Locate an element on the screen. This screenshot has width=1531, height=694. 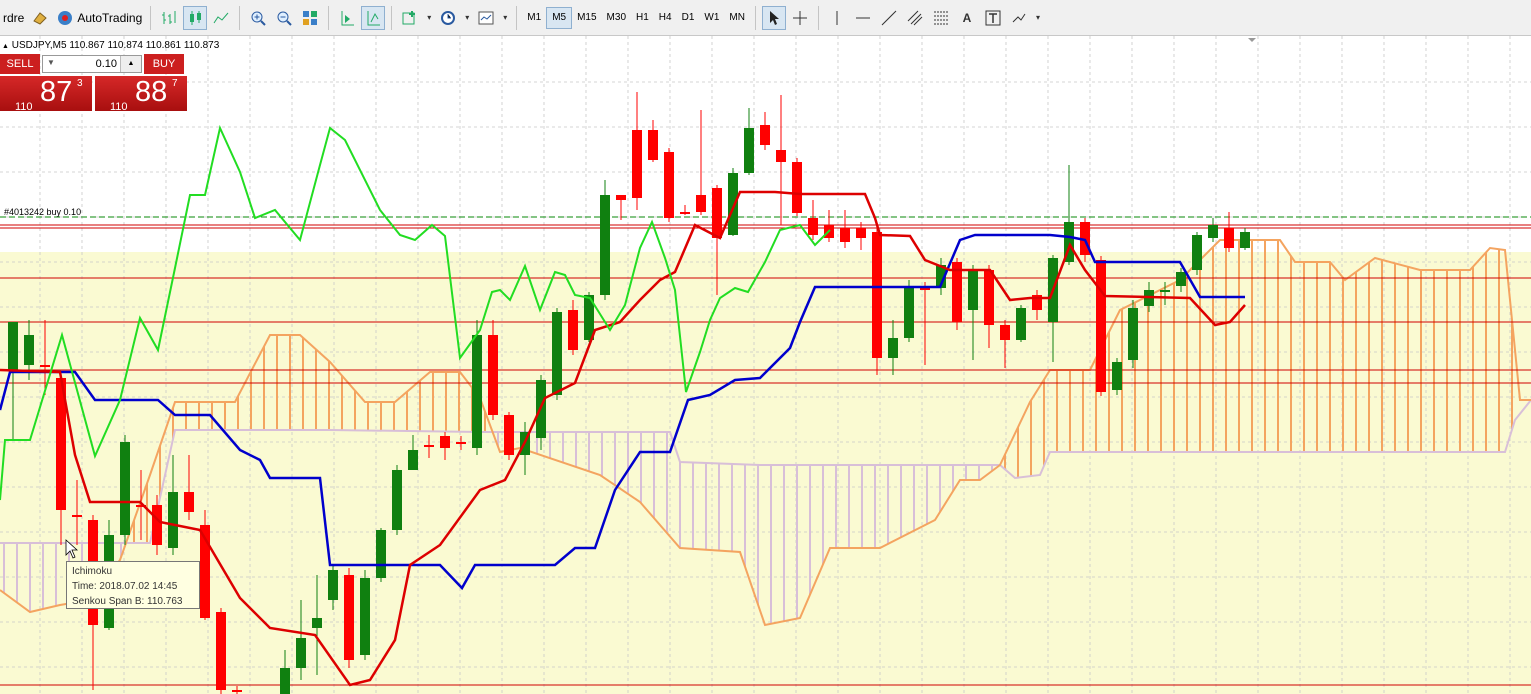
buy-button: 110 88 7 is located at coordinates (141, 94).